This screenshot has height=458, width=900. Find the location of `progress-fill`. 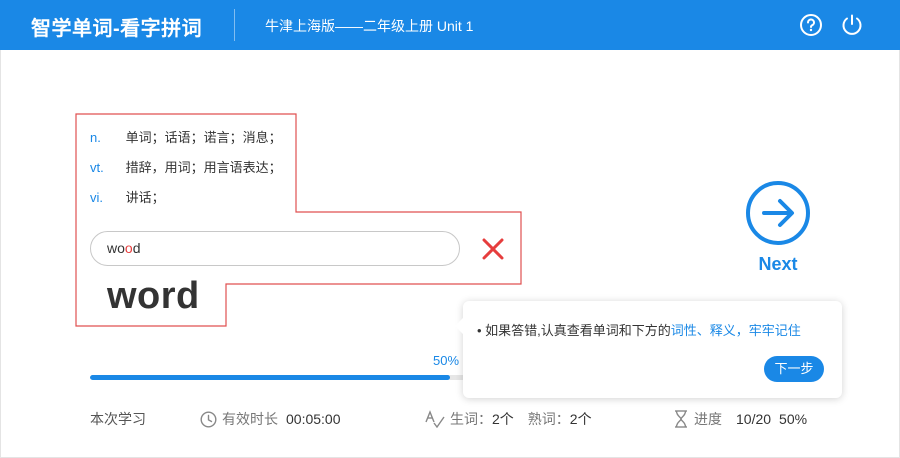

progress-fill is located at coordinates (270, 377).